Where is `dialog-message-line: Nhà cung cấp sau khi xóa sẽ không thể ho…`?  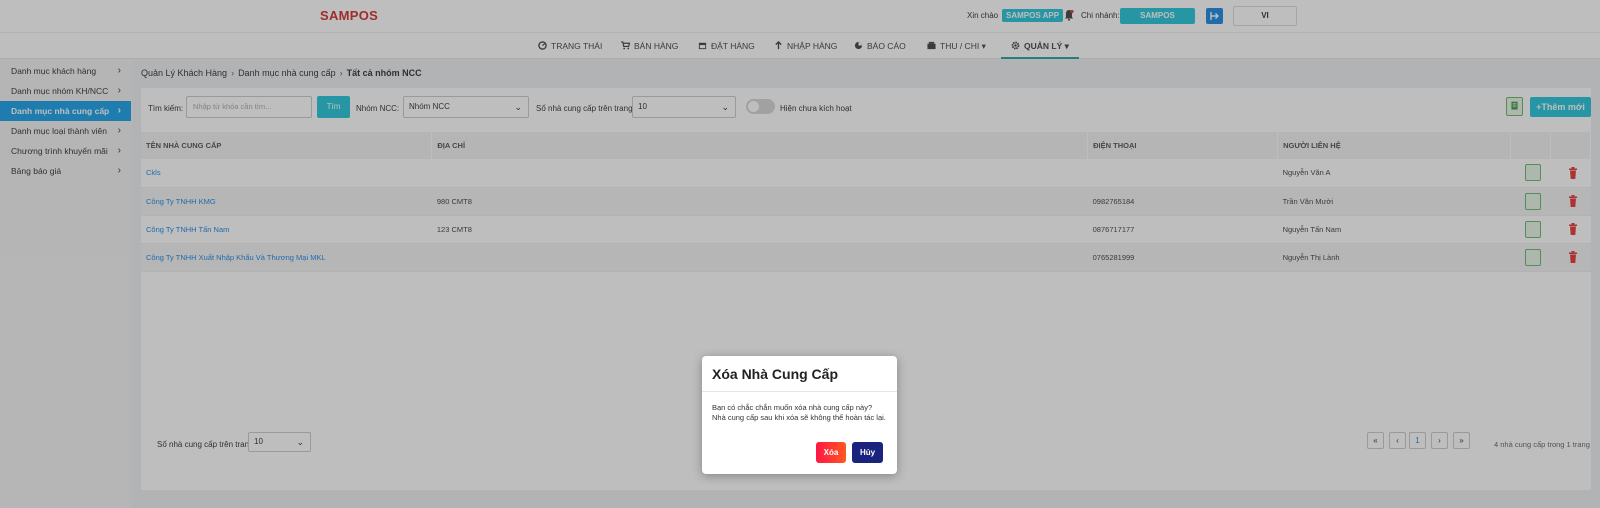
dialog-message-line: Nhà cung cấp sau khi xóa sẽ không thể ho… is located at coordinates (799, 417).